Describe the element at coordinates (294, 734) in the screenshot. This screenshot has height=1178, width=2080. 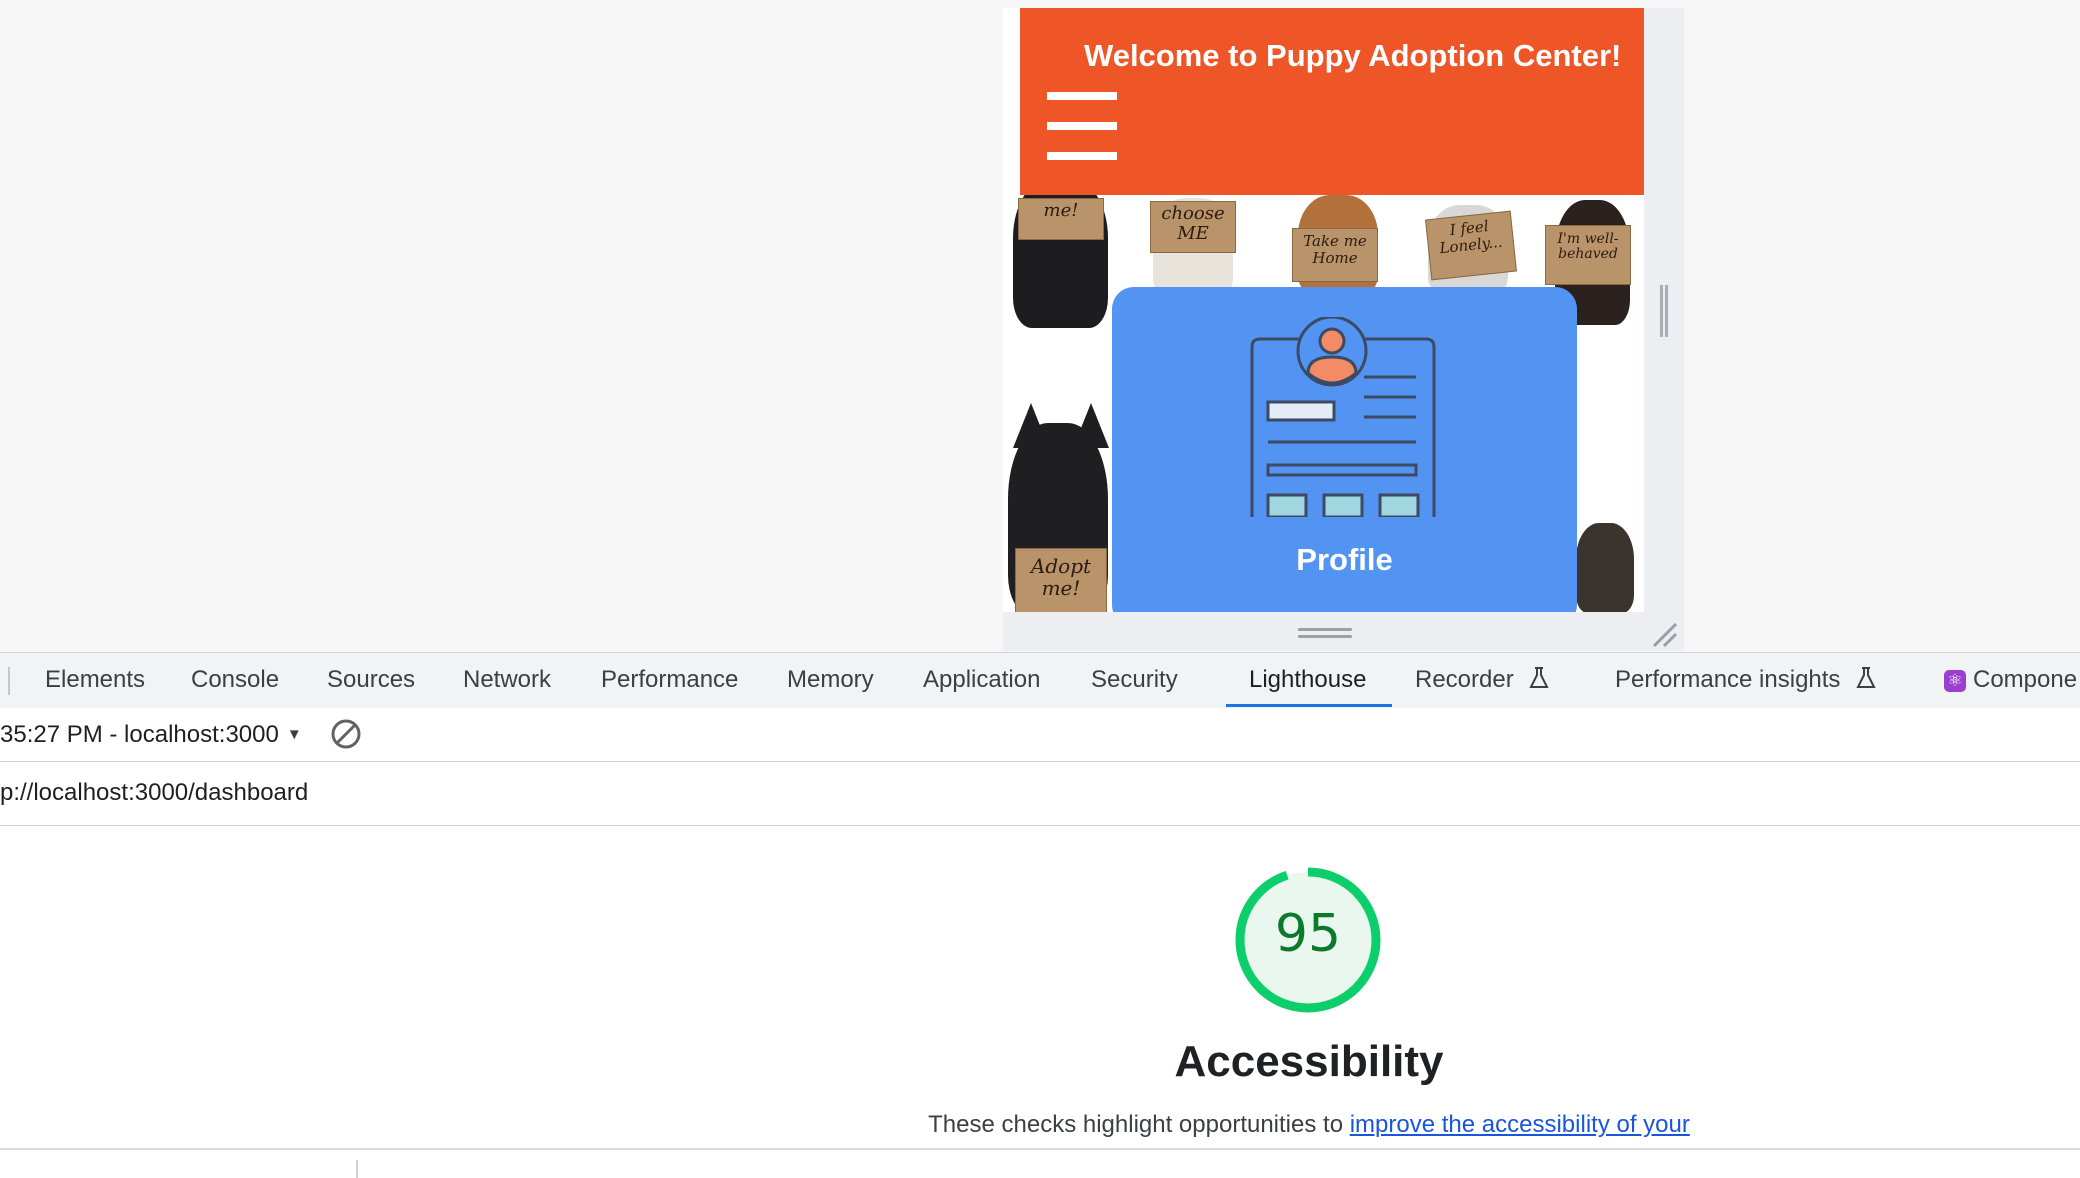
I see `chevron-down-icon: ▼` at that location.